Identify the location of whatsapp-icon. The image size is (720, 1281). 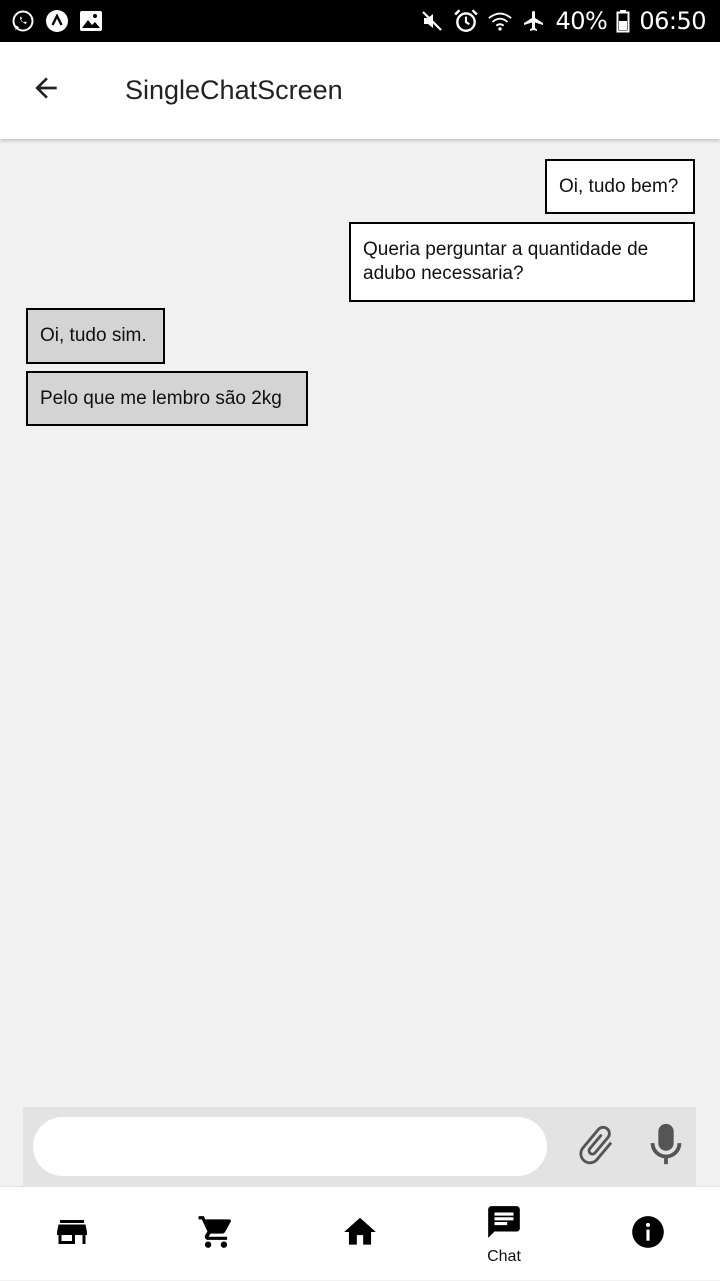
(23, 21).